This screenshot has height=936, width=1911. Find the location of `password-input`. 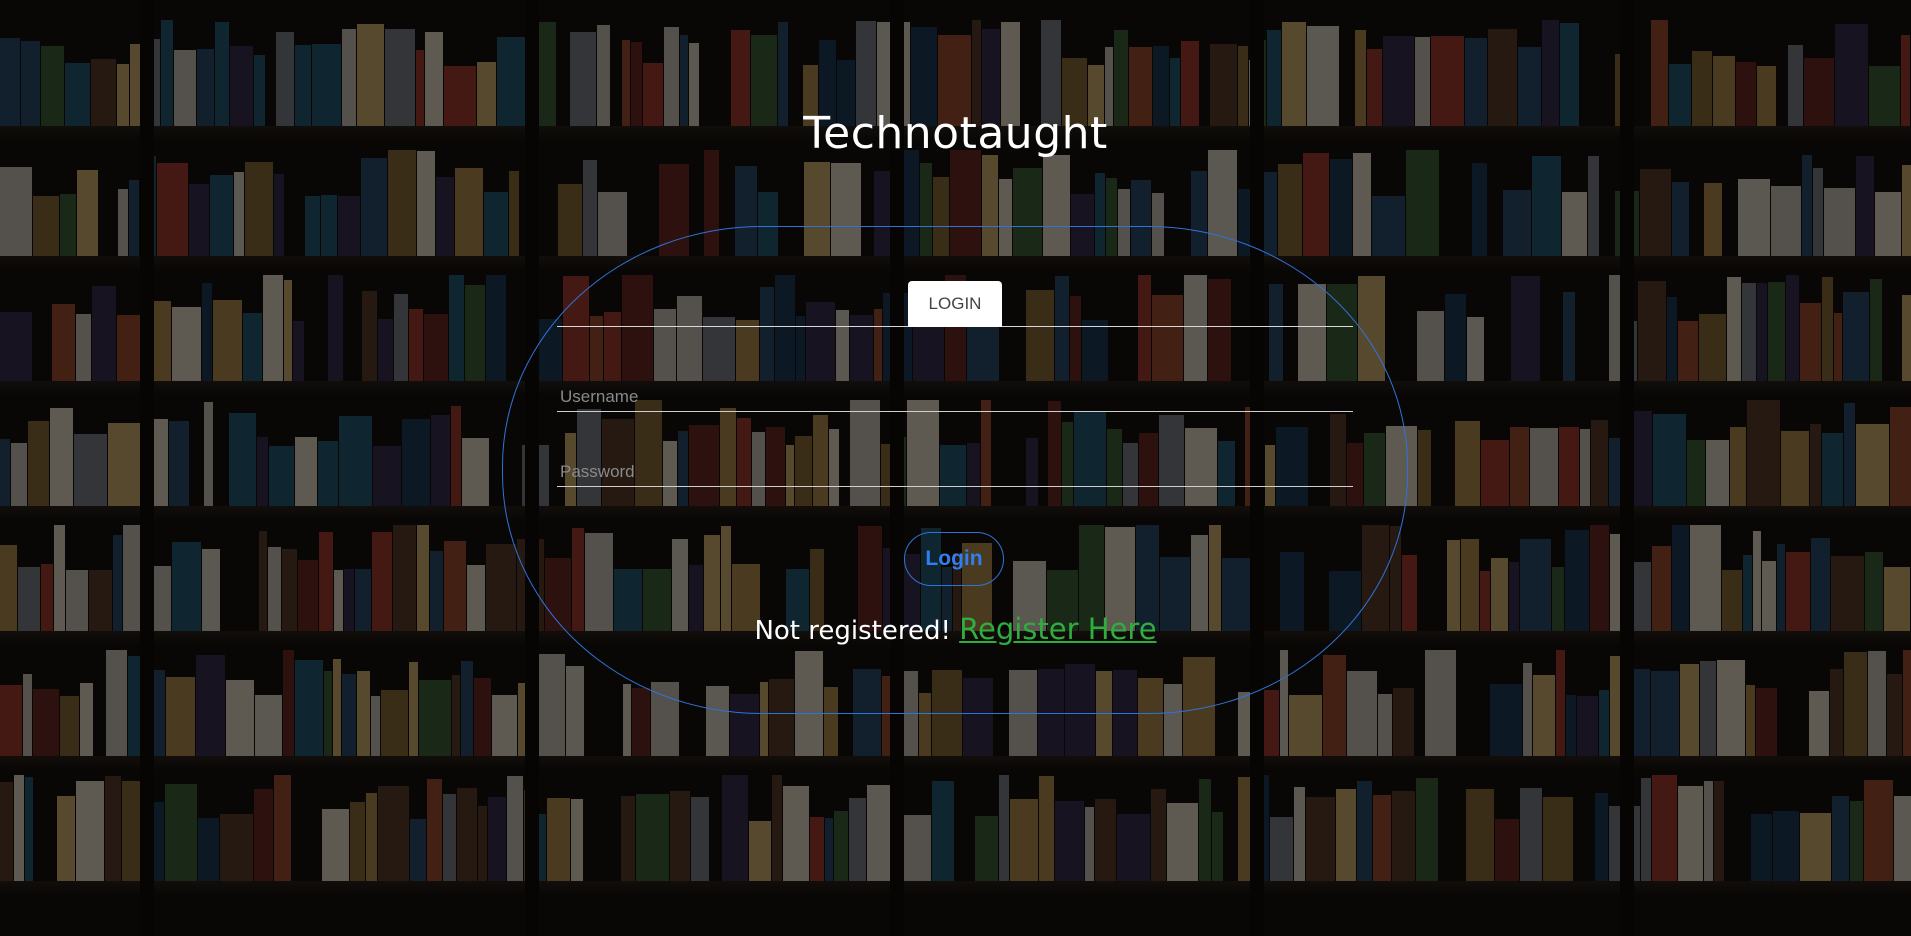

password-input is located at coordinates (955, 472).